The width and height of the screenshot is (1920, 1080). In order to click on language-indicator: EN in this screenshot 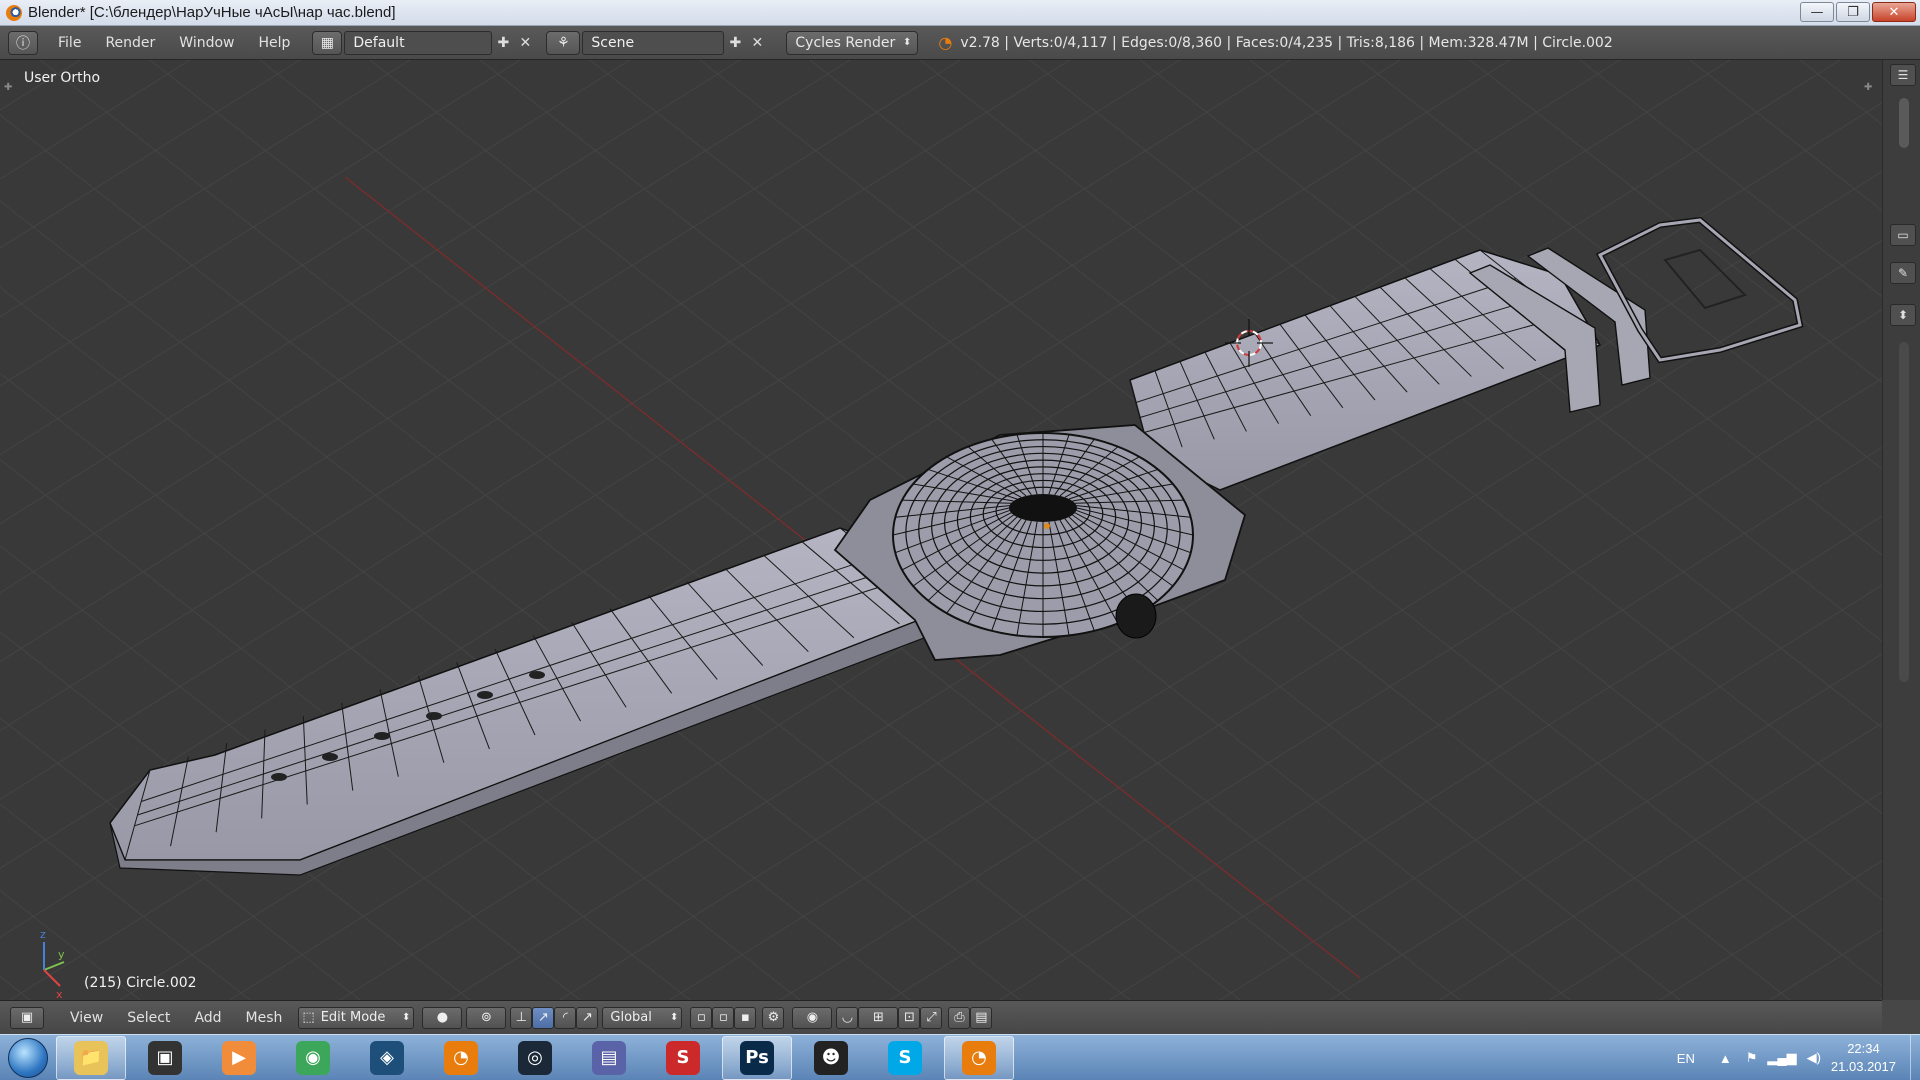, I will do `click(1686, 1058)`.